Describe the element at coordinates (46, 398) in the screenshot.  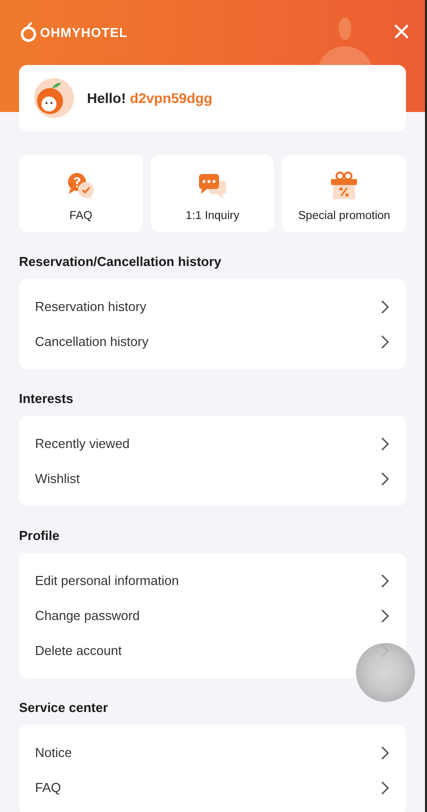
I see `section-title: Interests` at that location.